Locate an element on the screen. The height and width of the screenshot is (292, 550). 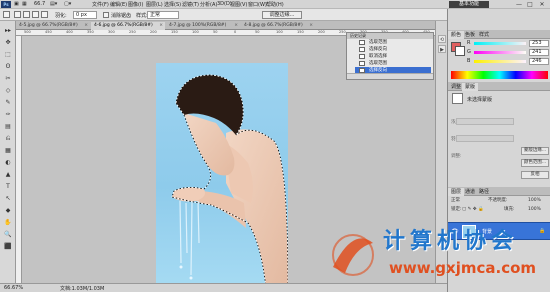
tab-doc-3: 4-7.jpg @ 100%(RGB/8#) × is located at coordinates (203, 26).